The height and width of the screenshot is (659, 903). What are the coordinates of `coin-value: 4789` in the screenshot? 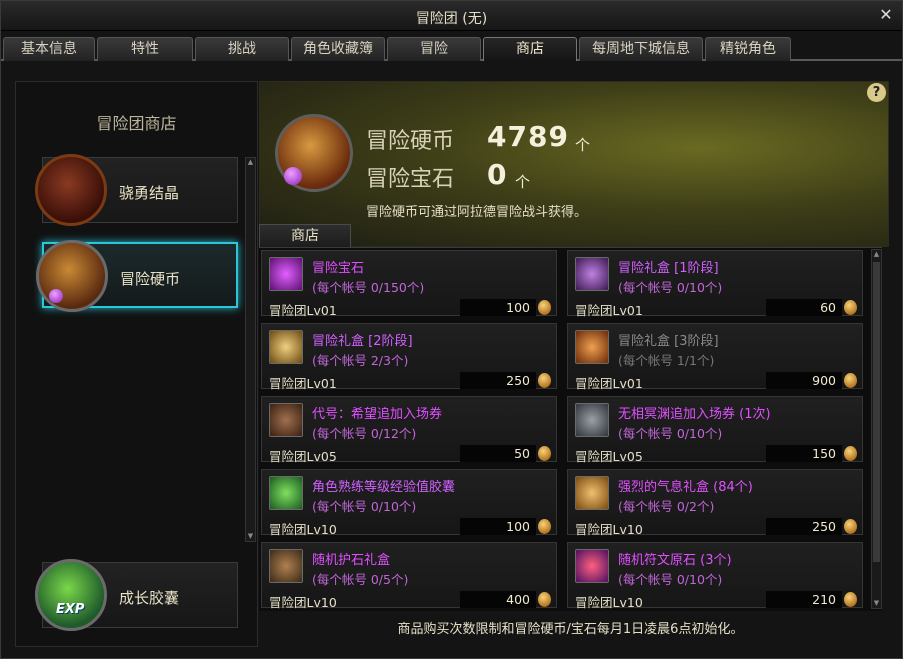 It's located at (528, 136).